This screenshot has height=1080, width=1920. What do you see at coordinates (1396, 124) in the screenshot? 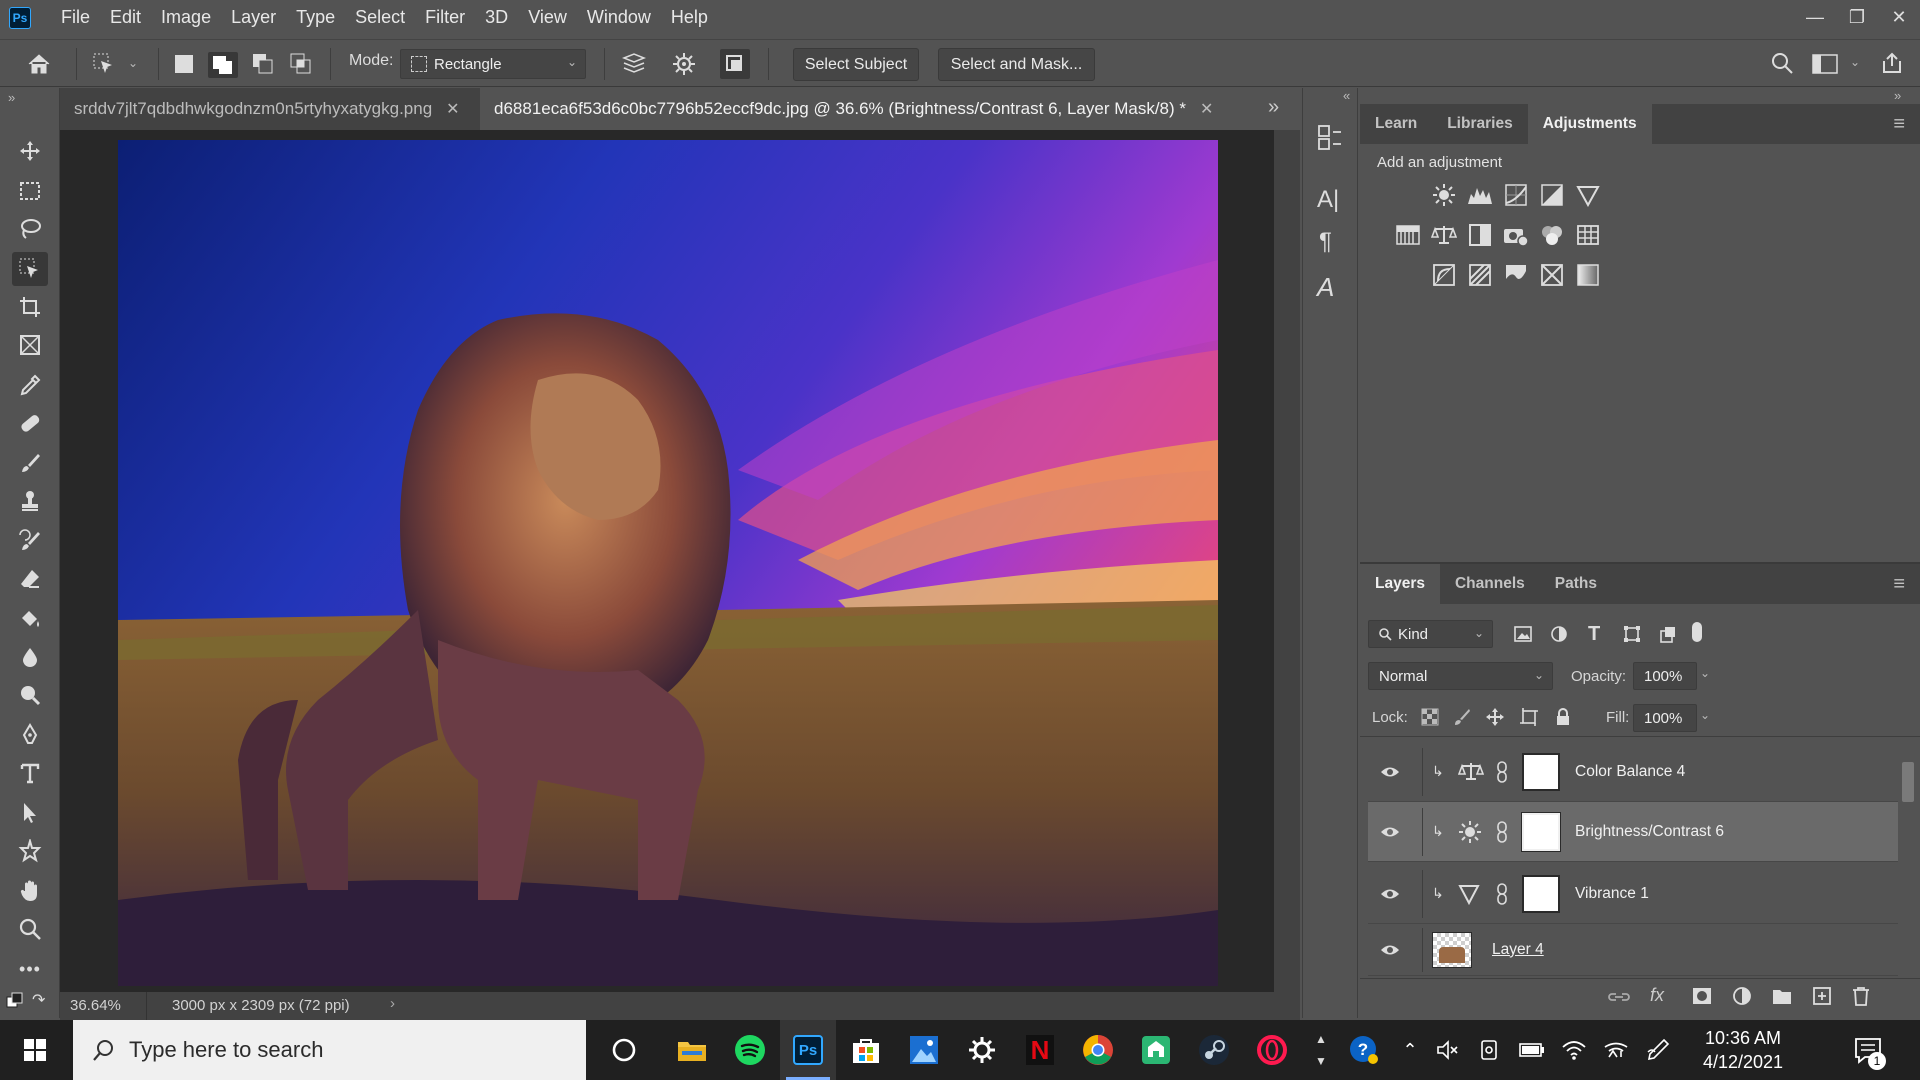
I see `tab-learn: Learn` at bounding box center [1396, 124].